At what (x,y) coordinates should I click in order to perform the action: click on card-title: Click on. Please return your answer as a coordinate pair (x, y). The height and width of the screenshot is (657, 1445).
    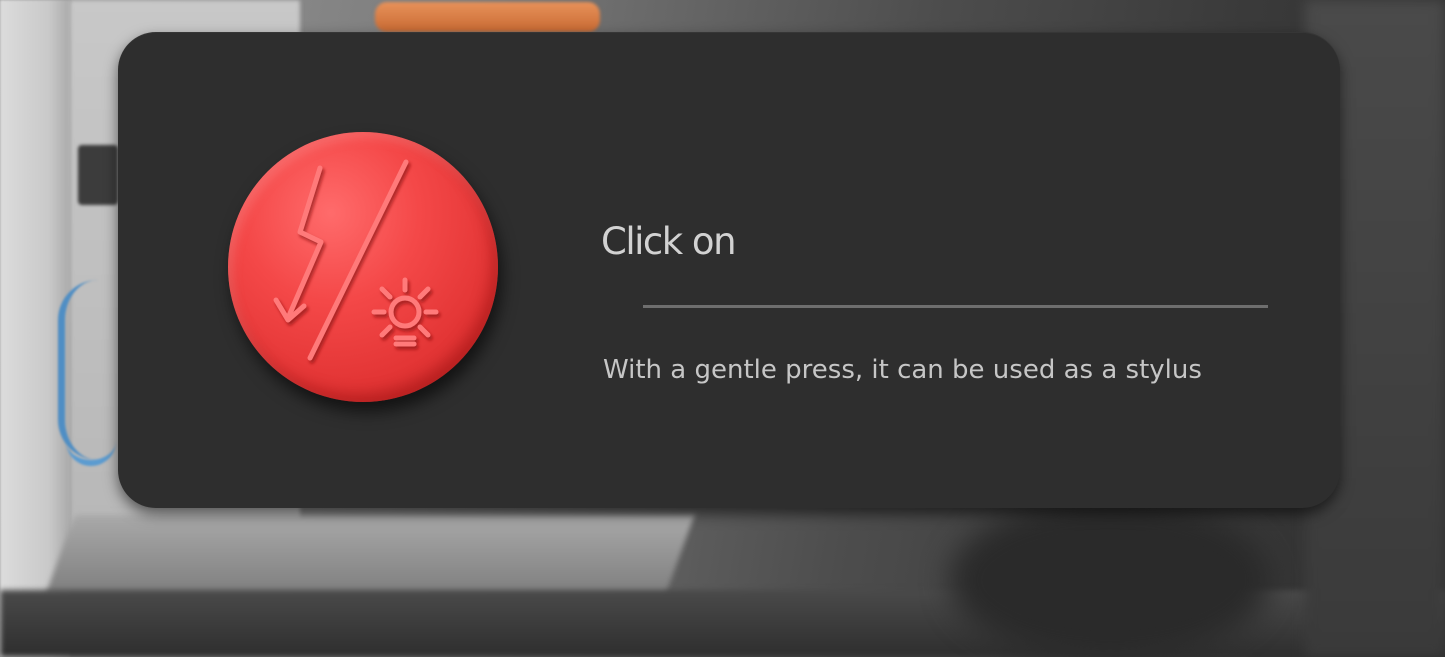
    Looking at the image, I should click on (669, 241).